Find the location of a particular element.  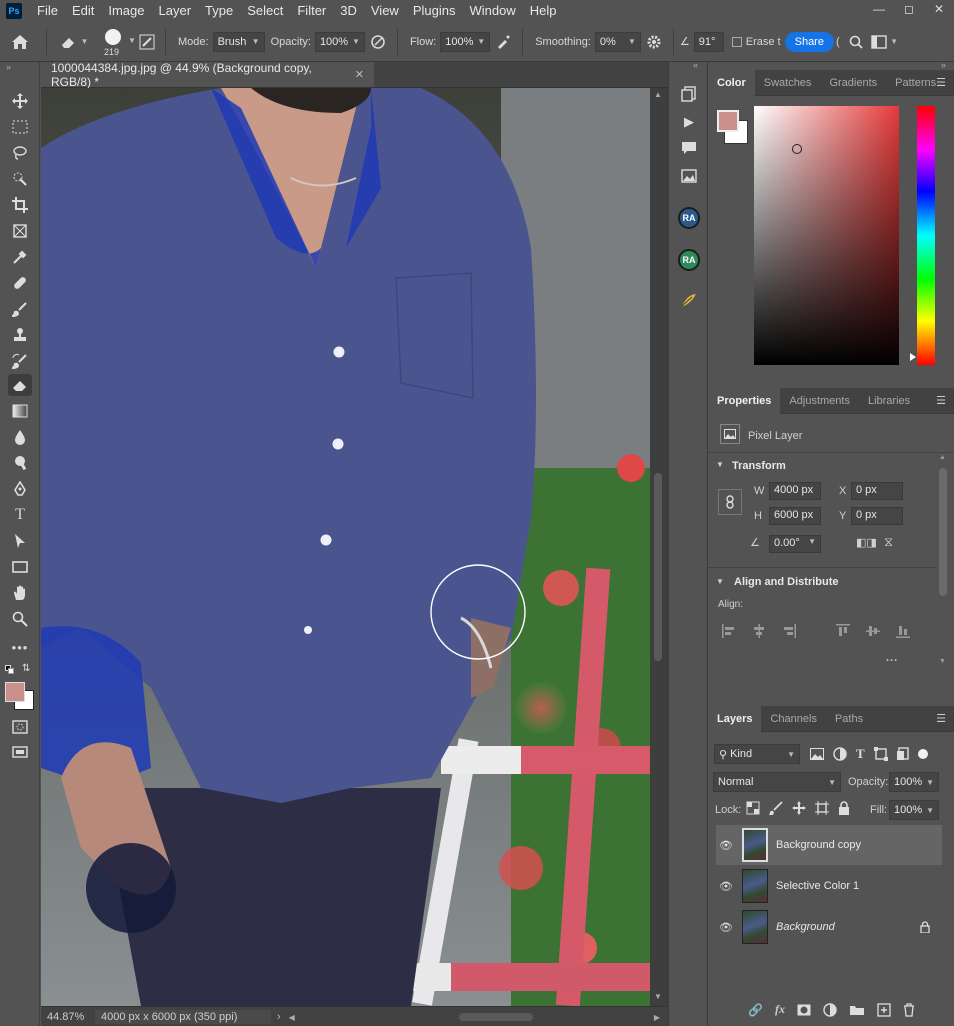

properties-scrollbar: ▲ ▼ is located at coordinates (943, 562).